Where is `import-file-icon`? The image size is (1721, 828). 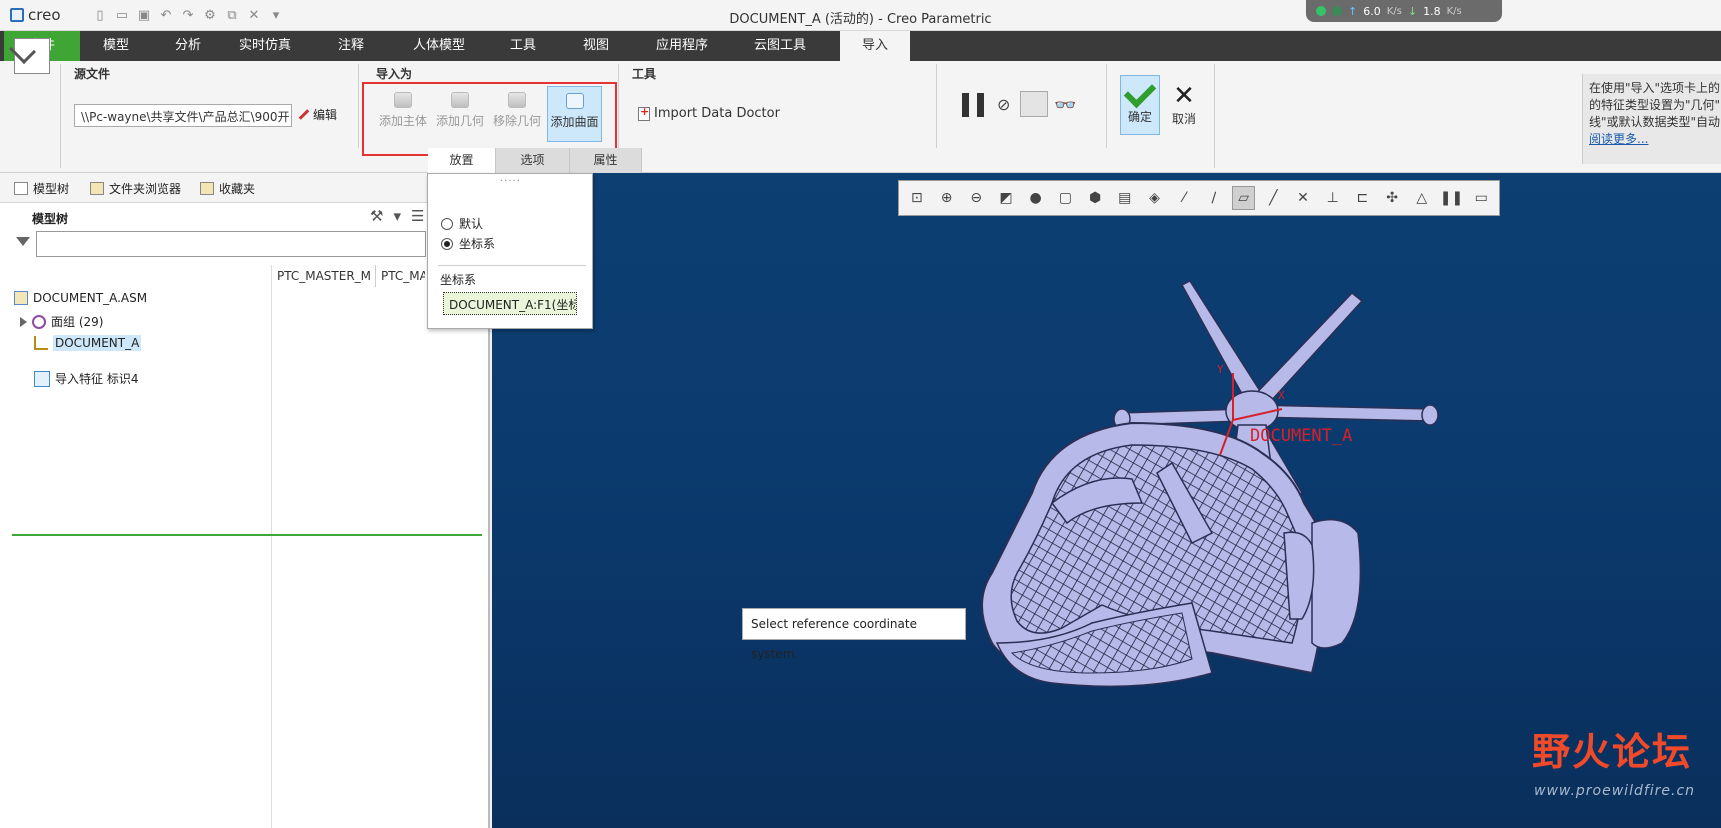
import-file-icon is located at coordinates (32, 56).